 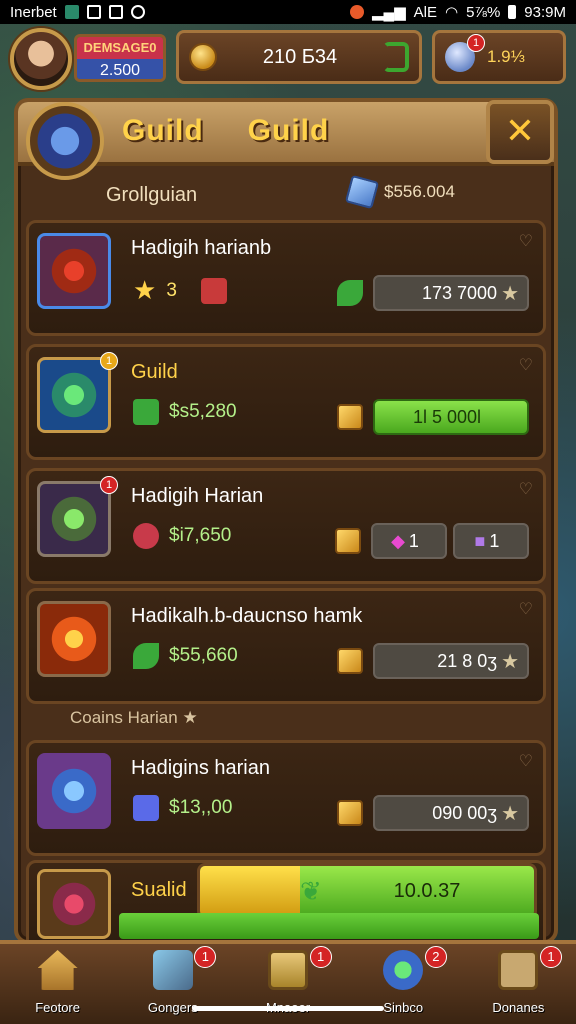 I want to click on panel-title: Guild Guild, so click(x=247, y=131).